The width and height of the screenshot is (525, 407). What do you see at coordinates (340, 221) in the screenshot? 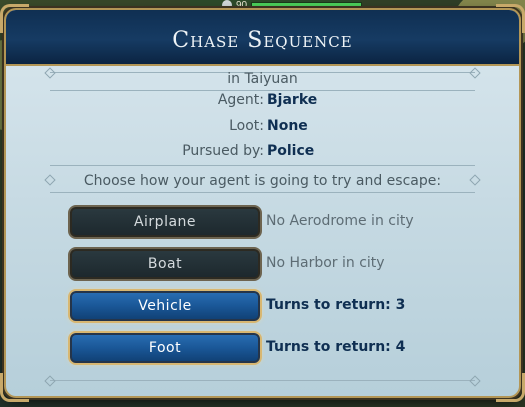
I see `airplane-note: No Aerodrome in city` at bounding box center [340, 221].